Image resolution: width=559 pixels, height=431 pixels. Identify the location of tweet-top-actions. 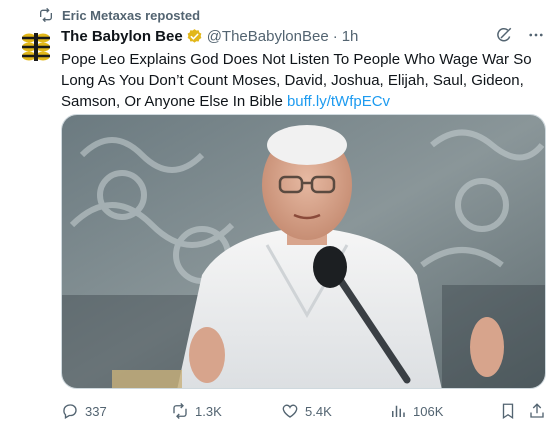
(520, 35).